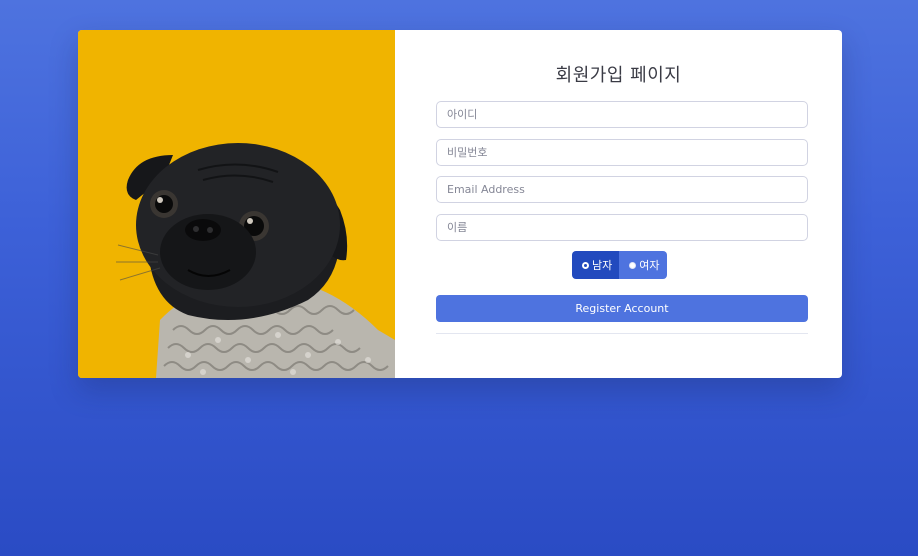  I want to click on gender-option-female: 여자, so click(643, 265).